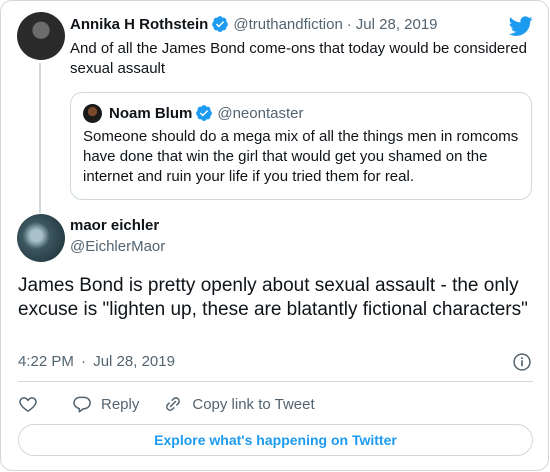 This screenshot has width=550, height=472. I want to click on twitter-bird-icon, so click(521, 26).